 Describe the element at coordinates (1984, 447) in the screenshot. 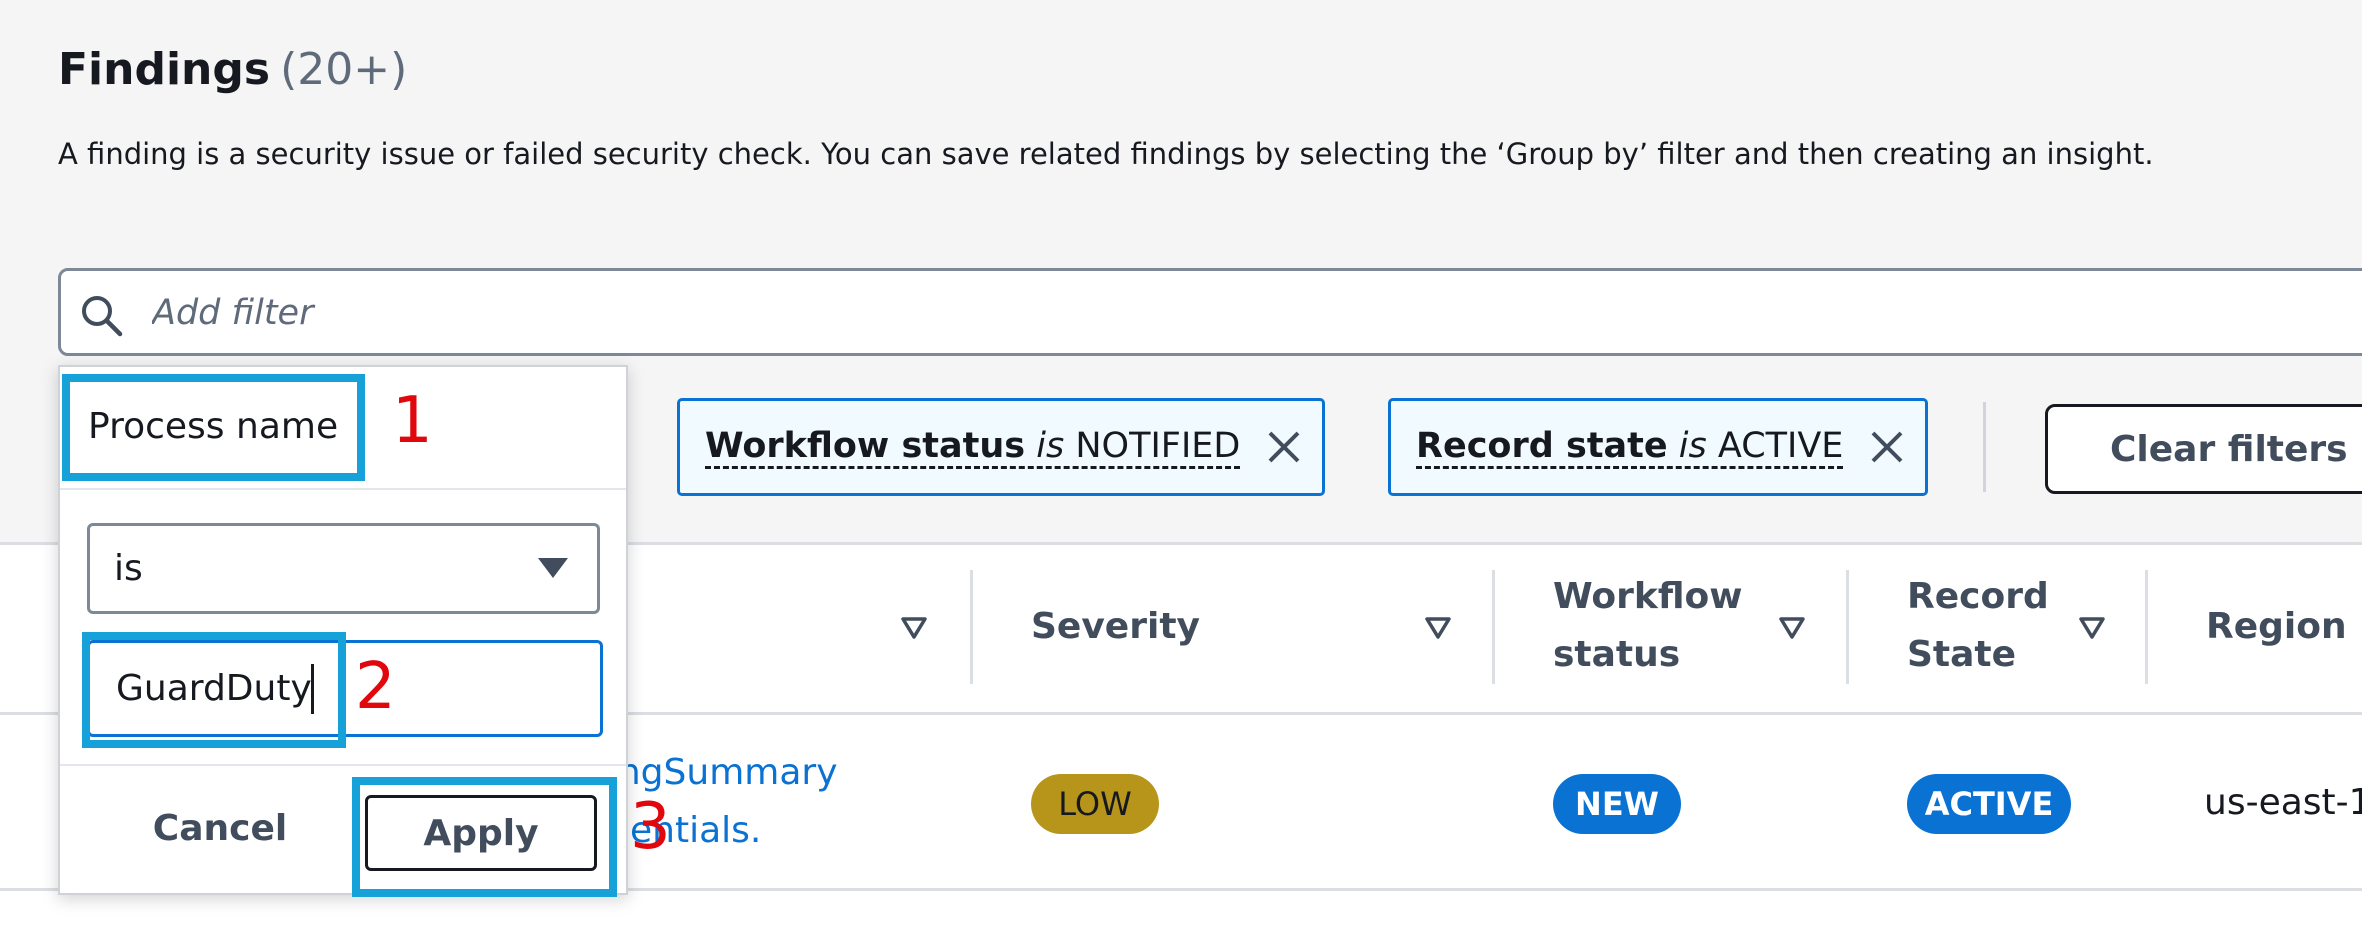

I see `toolbar-divider` at that location.